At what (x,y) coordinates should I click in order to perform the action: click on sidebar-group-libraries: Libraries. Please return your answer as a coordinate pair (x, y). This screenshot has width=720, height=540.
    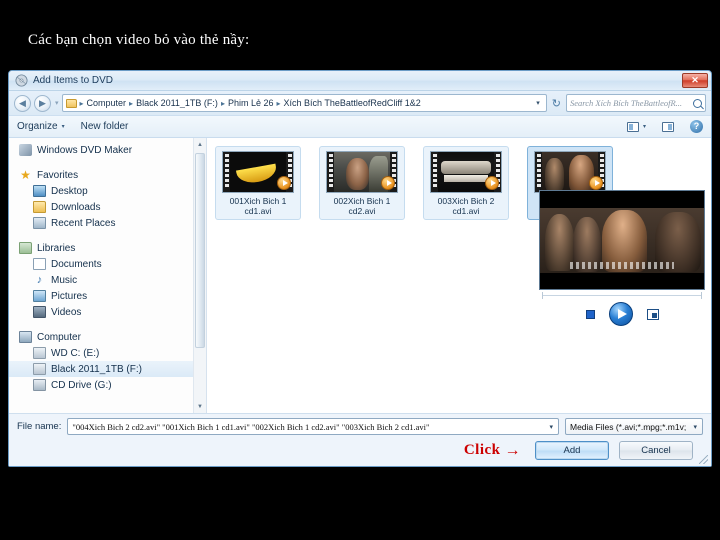
    Looking at the image, I should click on (107, 248).